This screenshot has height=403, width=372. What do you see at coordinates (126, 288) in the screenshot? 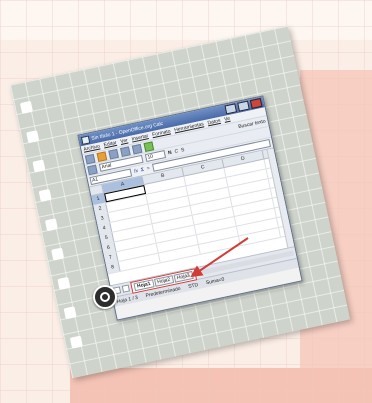
I see `prev-sheet-button` at bounding box center [126, 288].